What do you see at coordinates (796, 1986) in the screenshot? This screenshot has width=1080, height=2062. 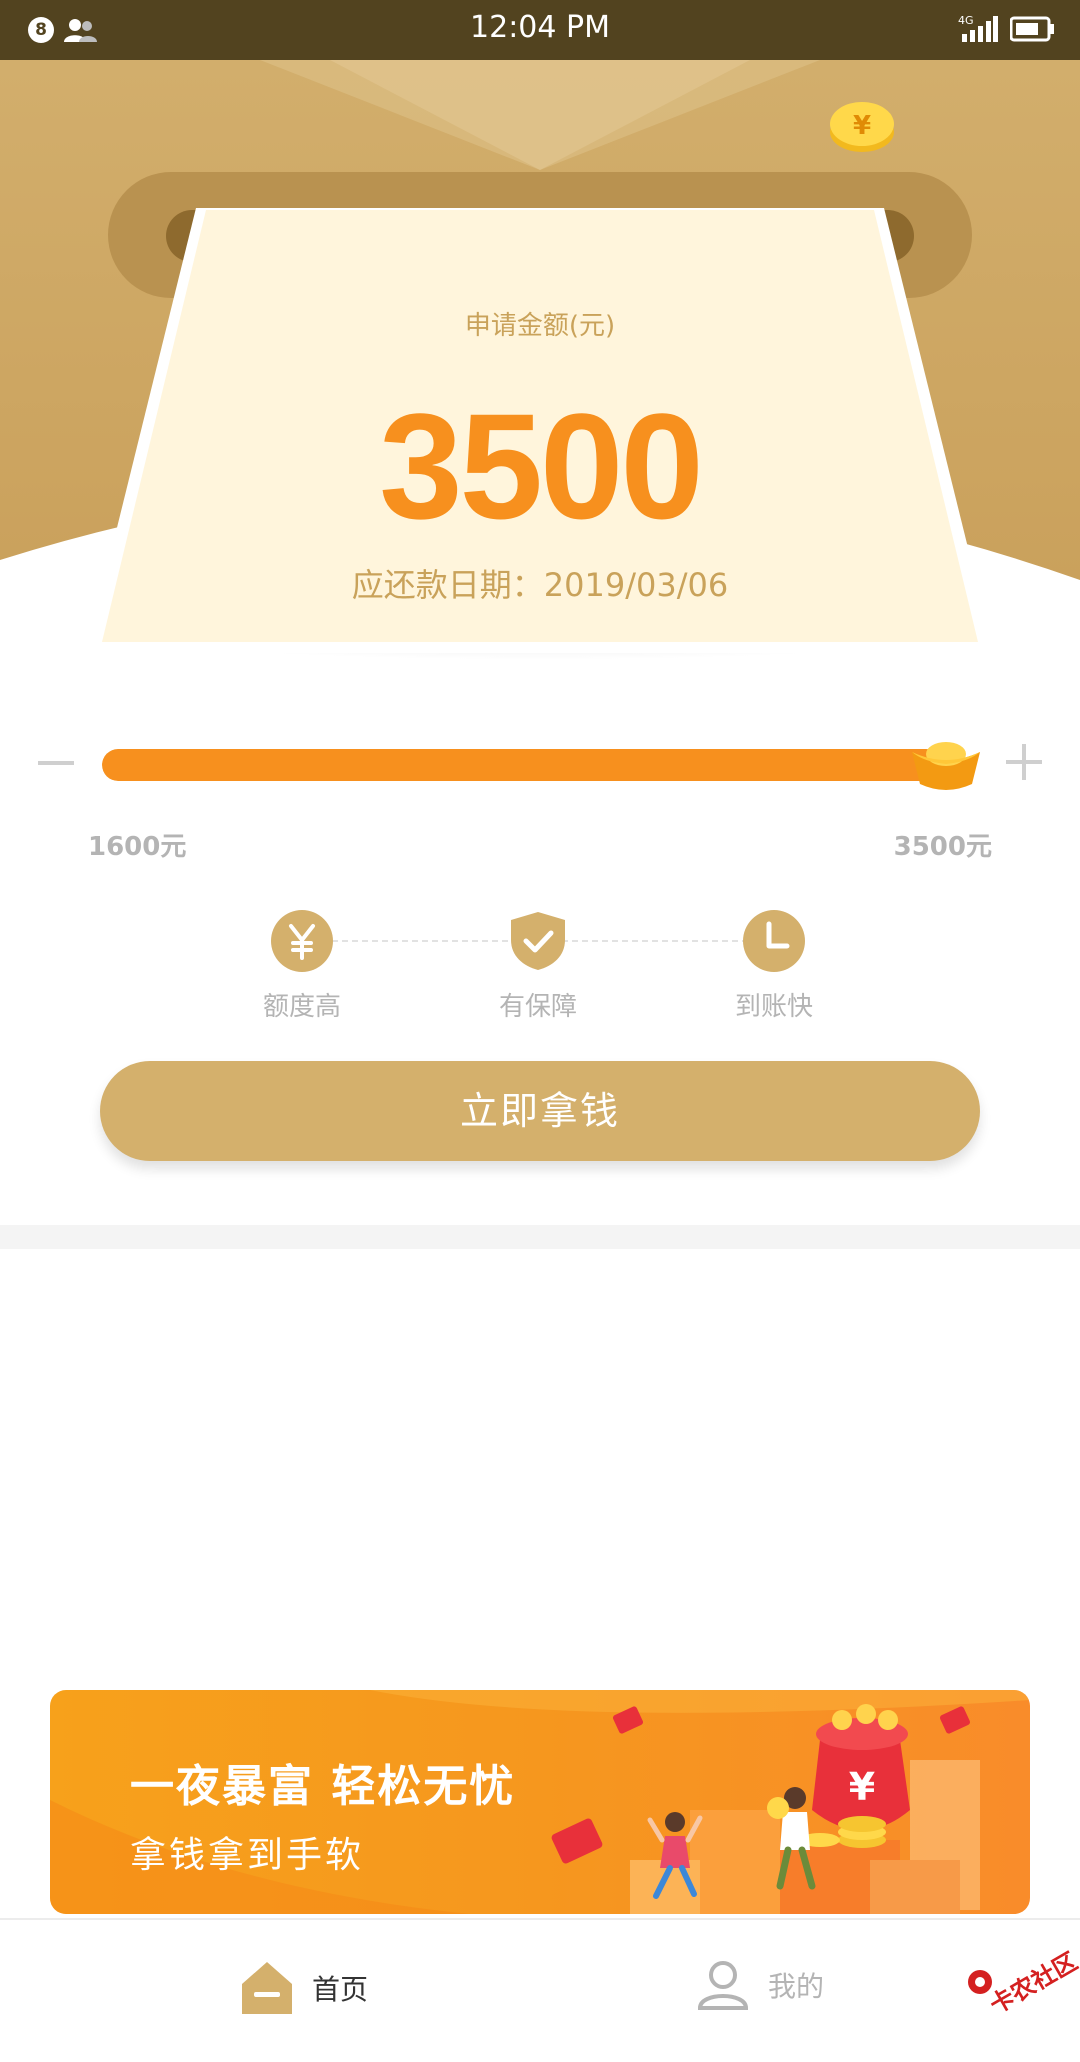 I see `nav-mine-label: 我的` at bounding box center [796, 1986].